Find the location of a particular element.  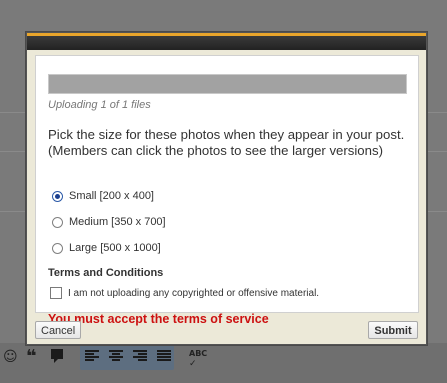

quote-icon: ❝ is located at coordinates (31, 357).